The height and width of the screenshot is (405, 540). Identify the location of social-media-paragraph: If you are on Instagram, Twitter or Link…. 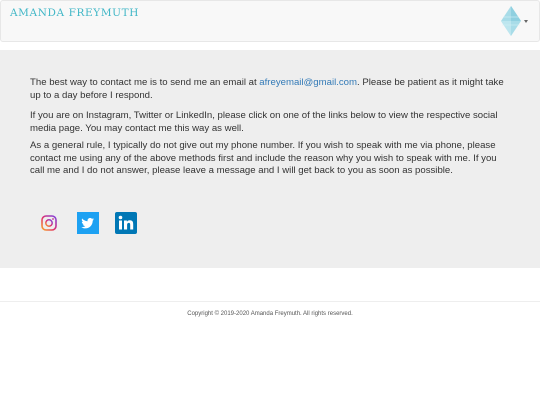
(264, 122).